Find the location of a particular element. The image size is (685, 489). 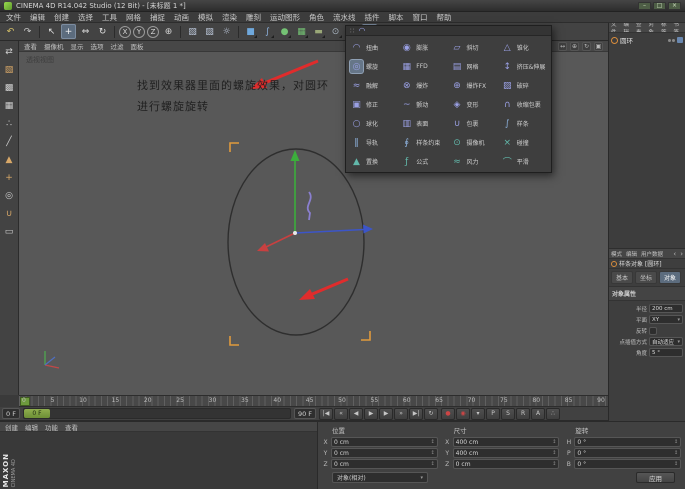

deformer-bulge: ◉ 膨胀 is located at coordinates (423, 47).